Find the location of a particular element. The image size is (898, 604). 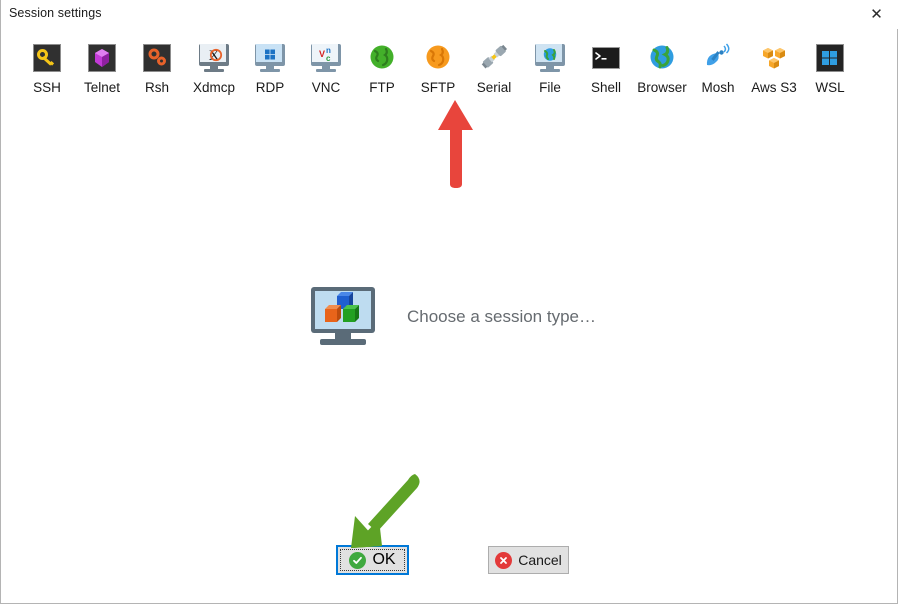

terminal-icon is located at coordinates (606, 58).